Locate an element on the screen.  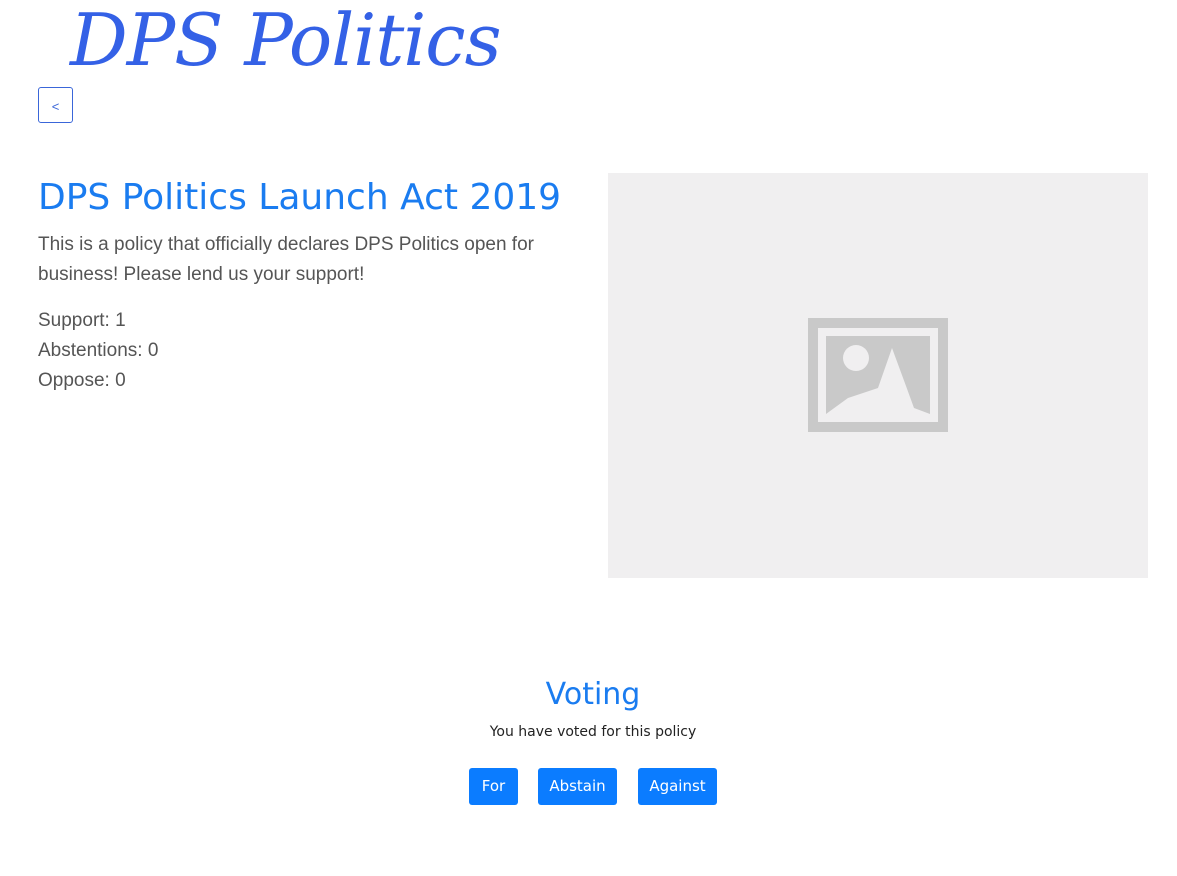
vote-counts: Support: 1 Abstentions: 0 Oppose: 0 is located at coordinates (98, 351).